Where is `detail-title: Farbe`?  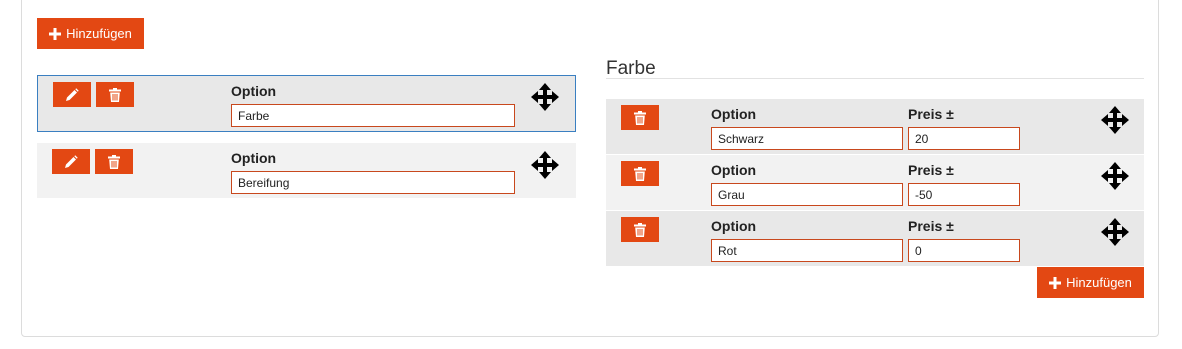
detail-title: Farbe is located at coordinates (631, 68).